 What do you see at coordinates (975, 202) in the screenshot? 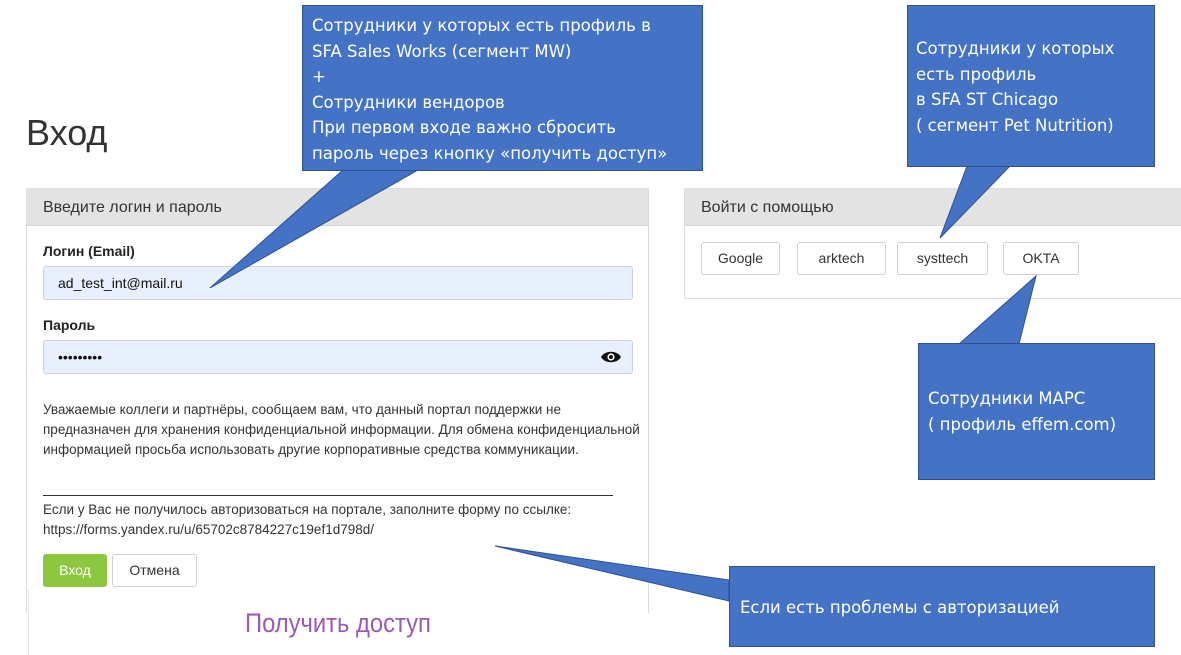
I see `pointer-sfa-st` at bounding box center [975, 202].